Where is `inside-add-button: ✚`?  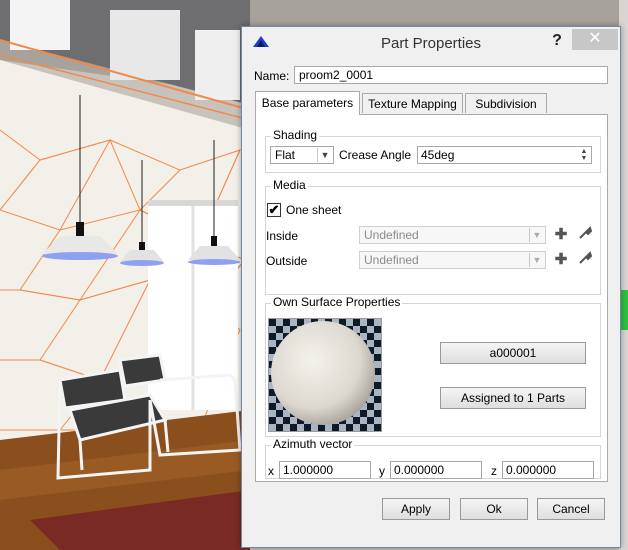
inside-add-button: ✚ is located at coordinates (561, 235).